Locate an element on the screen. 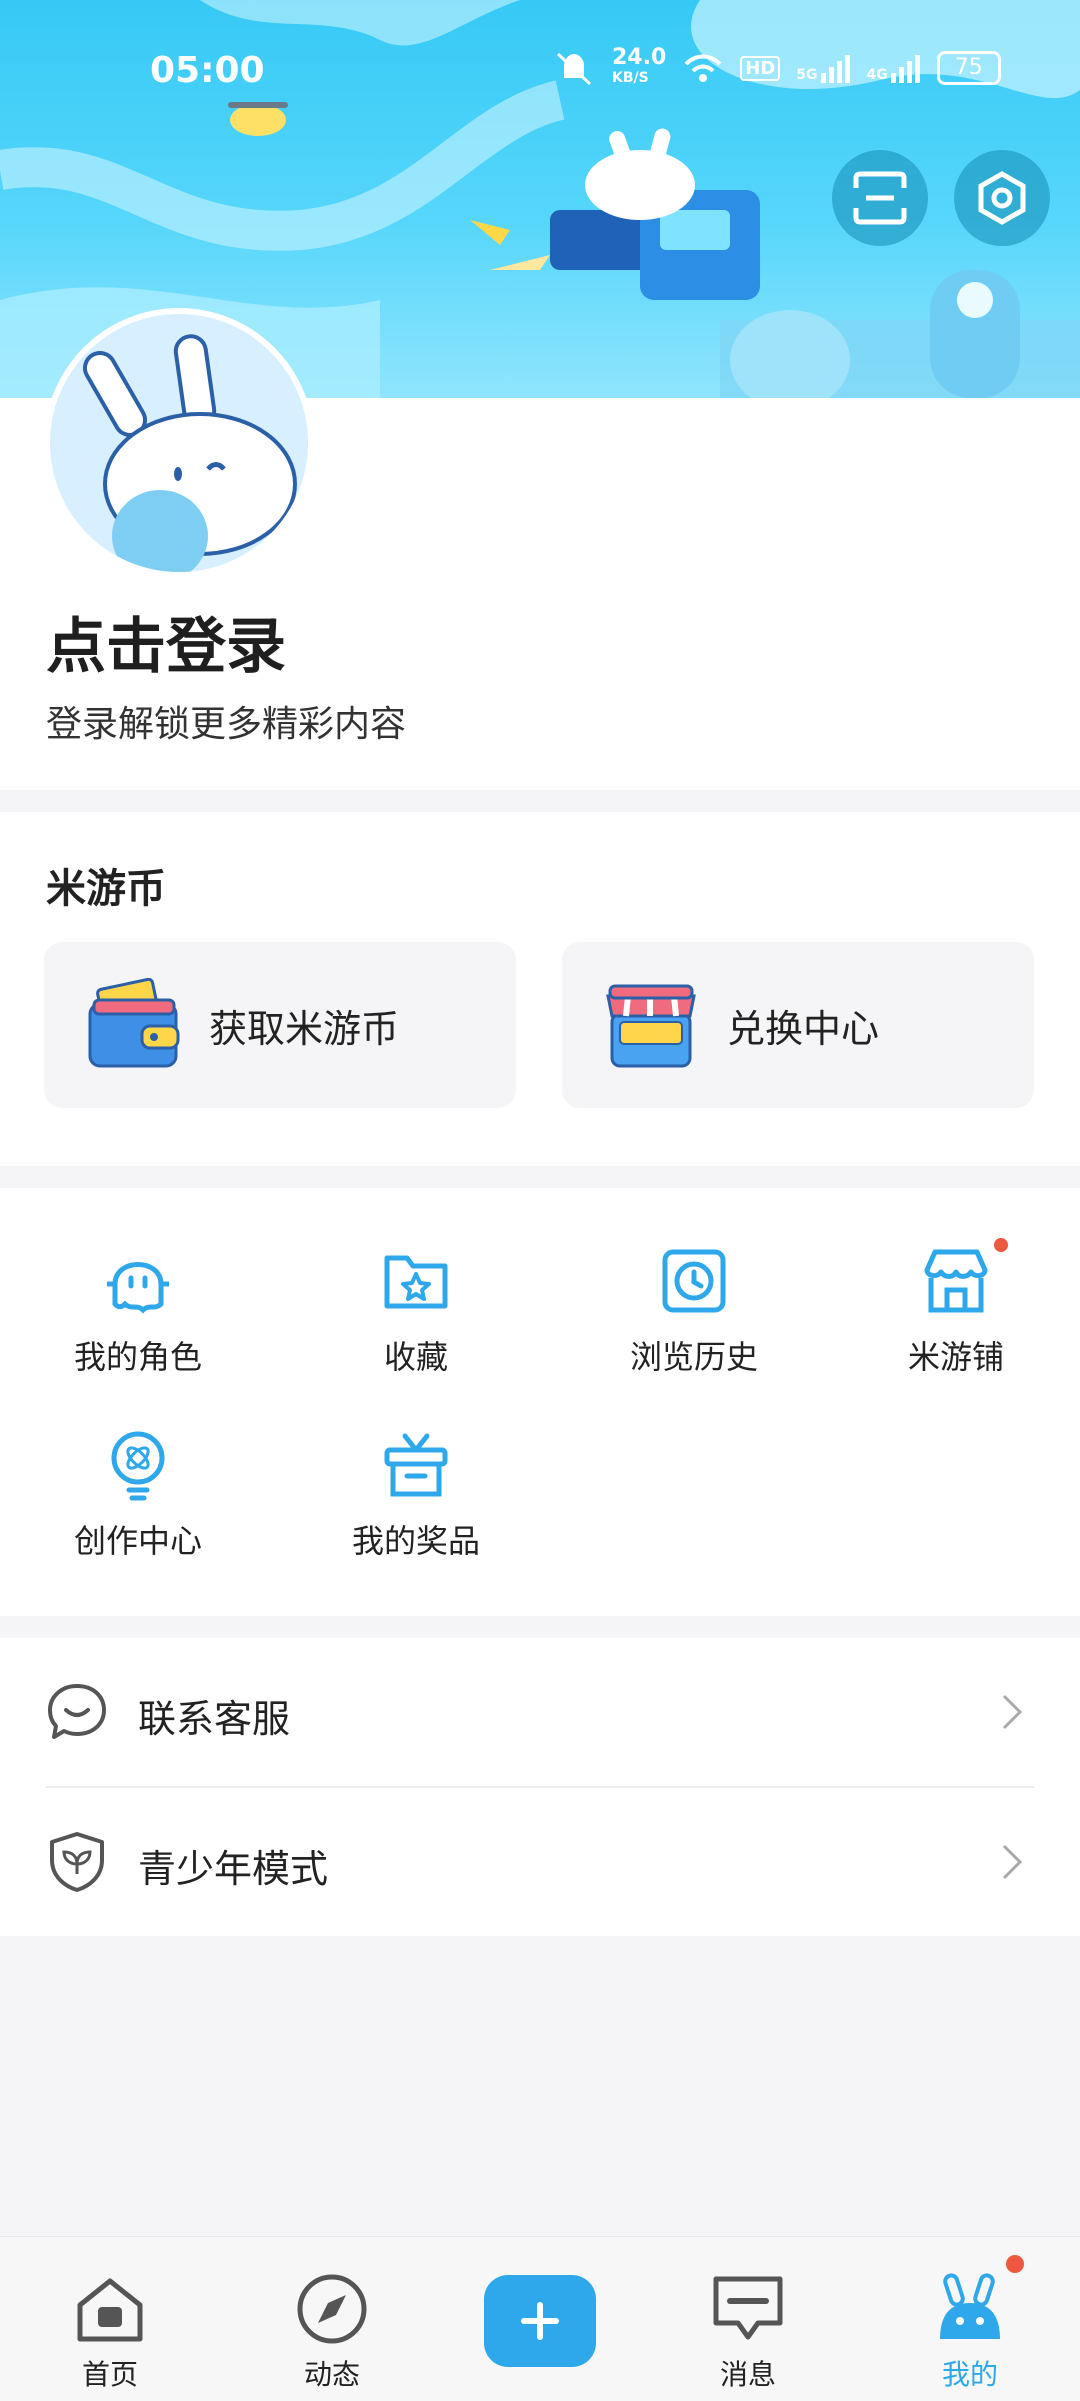  bulb-icon is located at coordinates (138, 1466).